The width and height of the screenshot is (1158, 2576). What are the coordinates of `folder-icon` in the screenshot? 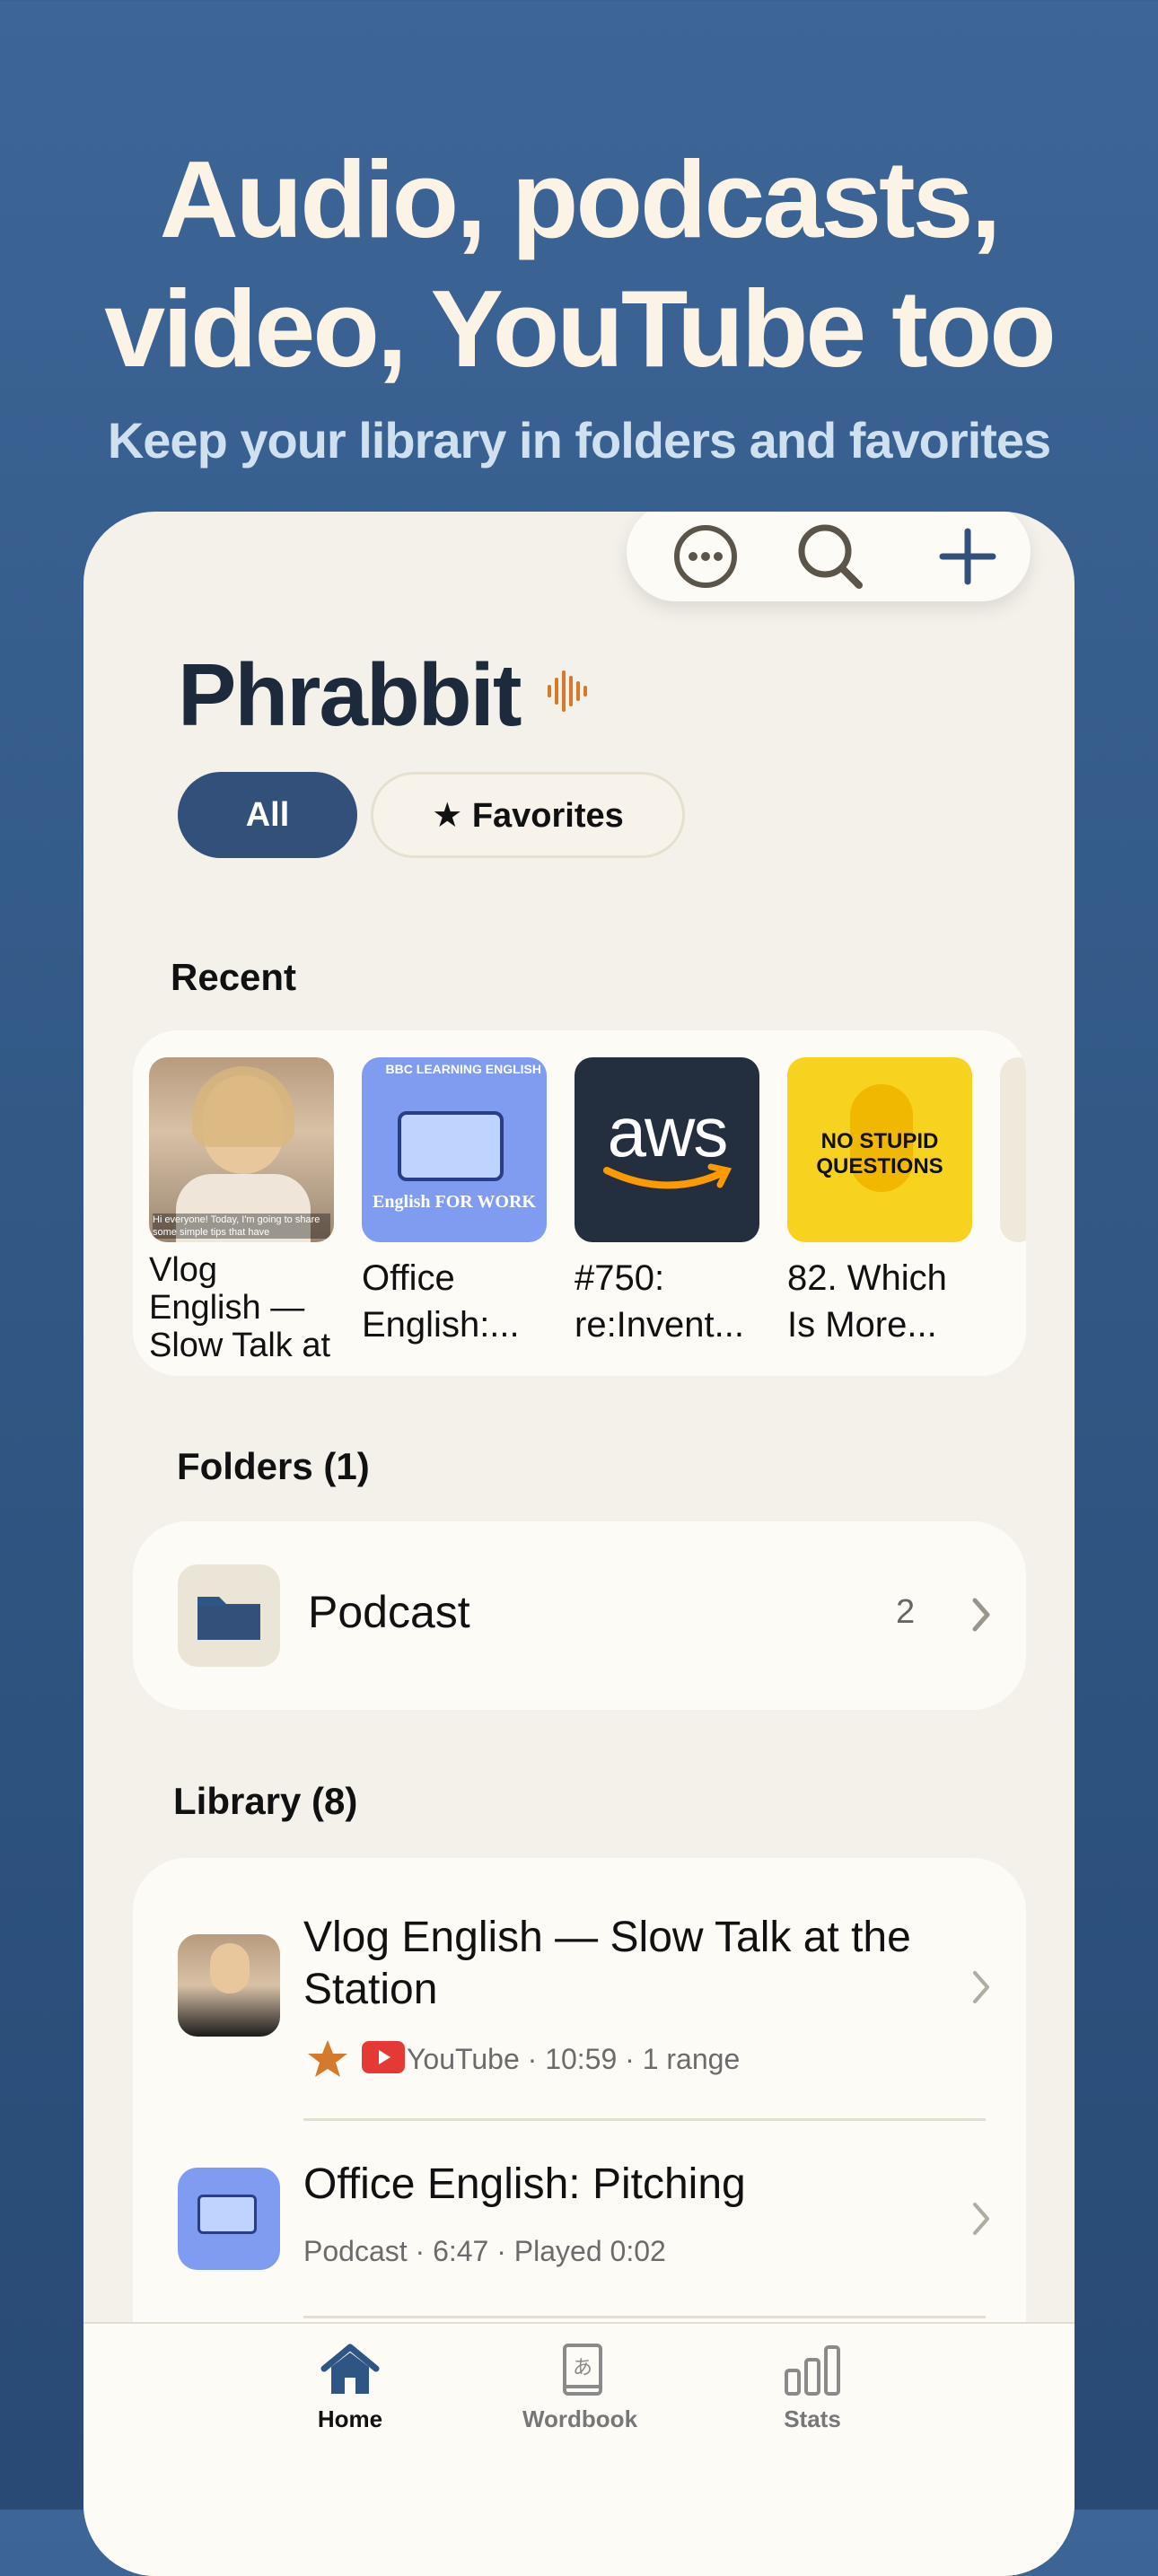 It's located at (228, 1618).